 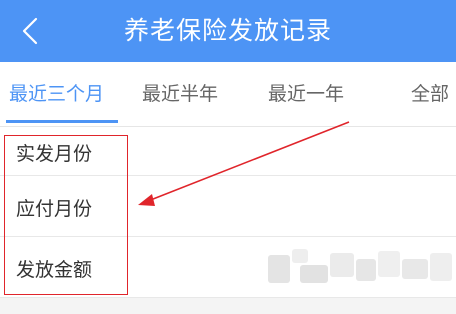 I want to click on tab-last-half-year: 最近半年, so click(x=180, y=94).